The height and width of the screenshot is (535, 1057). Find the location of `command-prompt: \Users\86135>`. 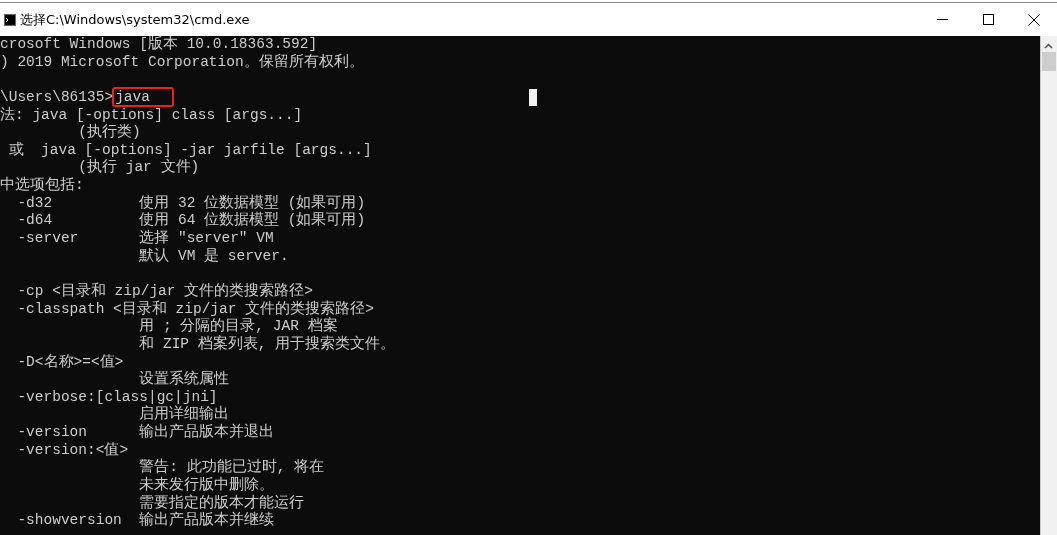

command-prompt: \Users\86135> is located at coordinates (57, 96).